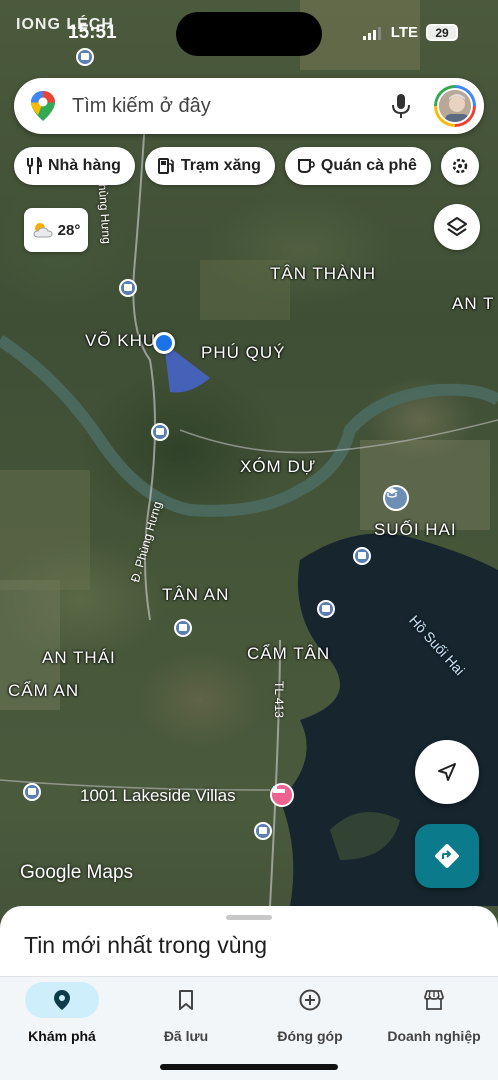 Image resolution: width=498 pixels, height=1080 pixels. I want to click on gas-station-icon, so click(165, 166).